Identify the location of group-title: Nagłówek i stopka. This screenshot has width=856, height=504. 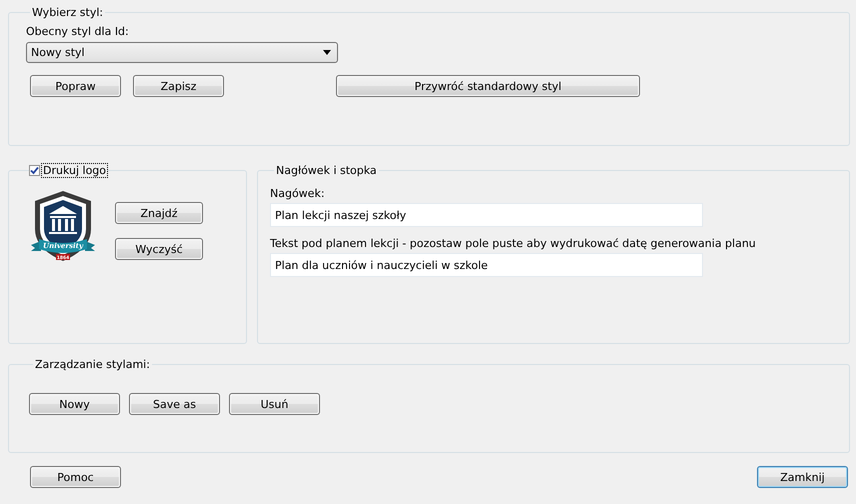
(326, 170).